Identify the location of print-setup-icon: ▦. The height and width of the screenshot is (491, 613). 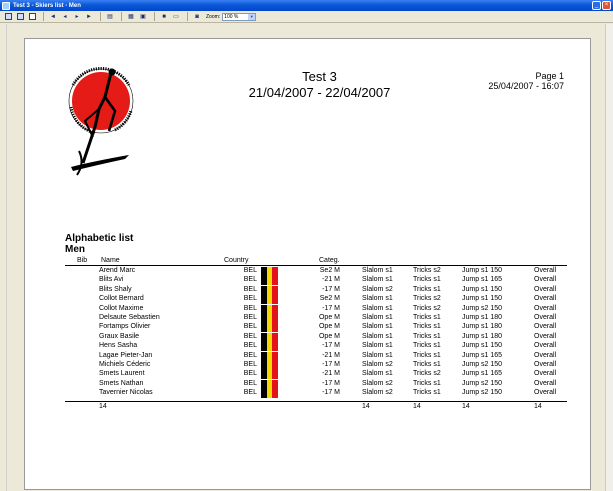
(131, 17).